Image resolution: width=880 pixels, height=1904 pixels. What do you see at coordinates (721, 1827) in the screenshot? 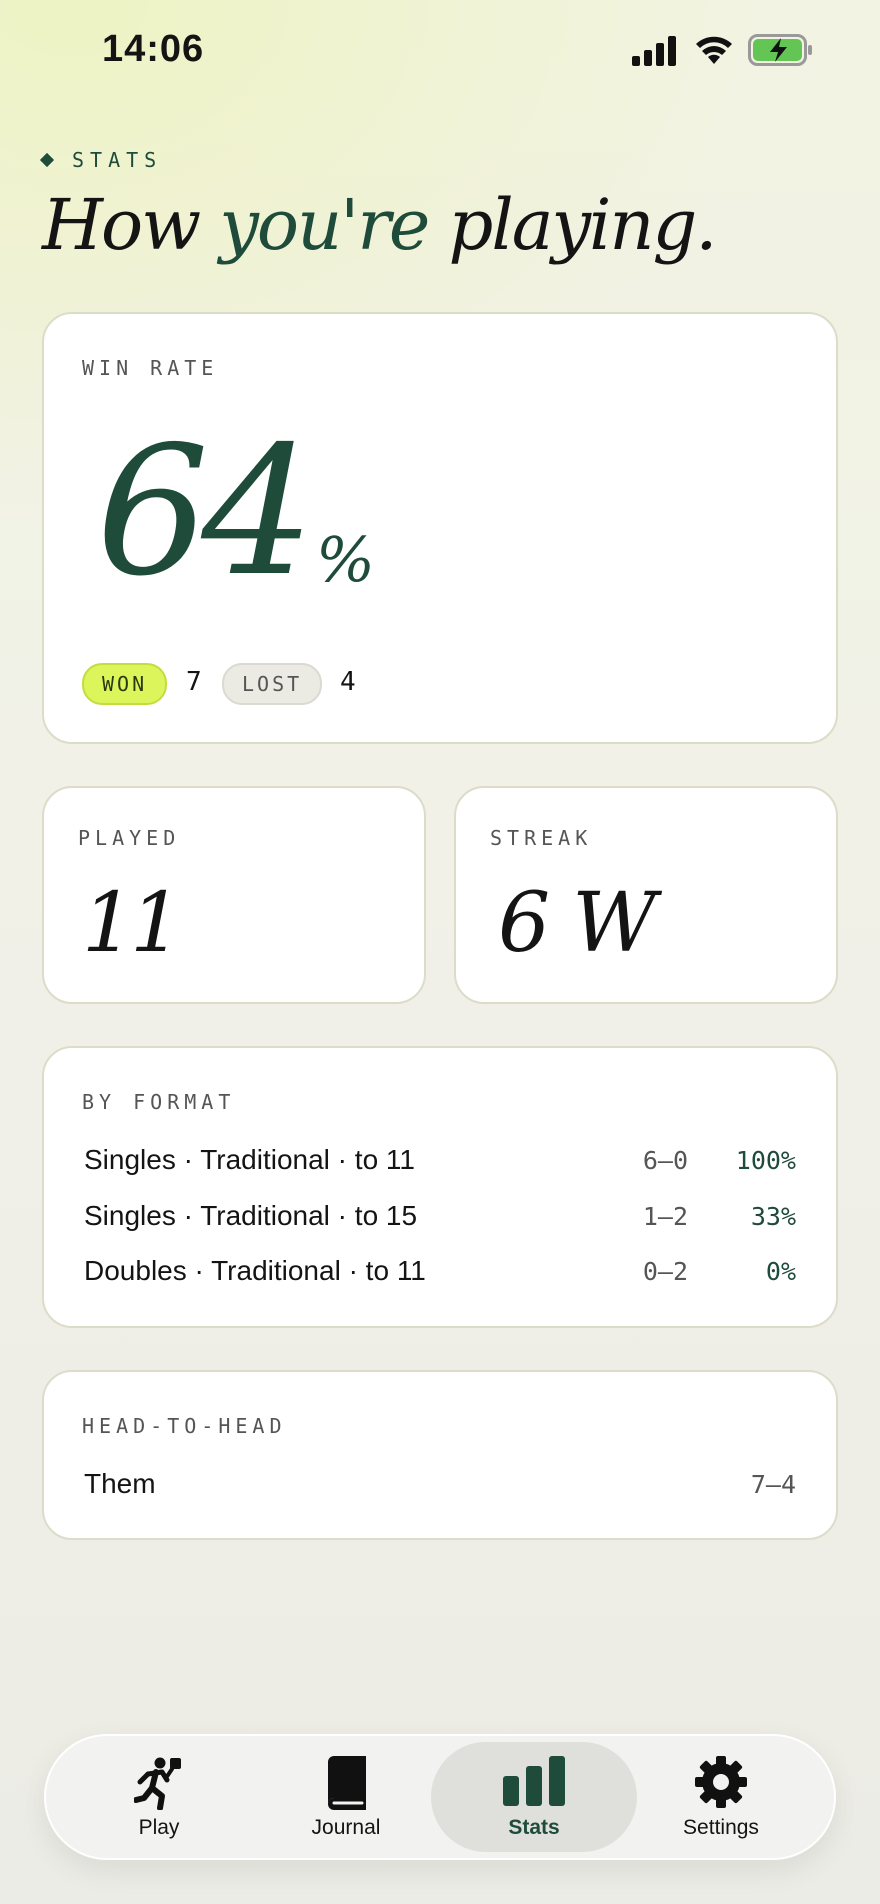
I see `tab-settings-label: Settings` at bounding box center [721, 1827].